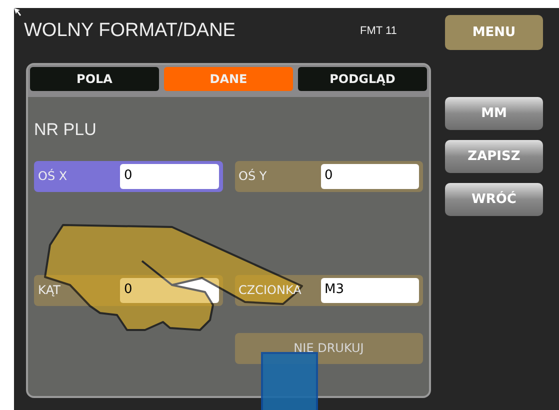 The width and height of the screenshot is (559, 410). I want to click on field-label: OŚ X, so click(53, 176).